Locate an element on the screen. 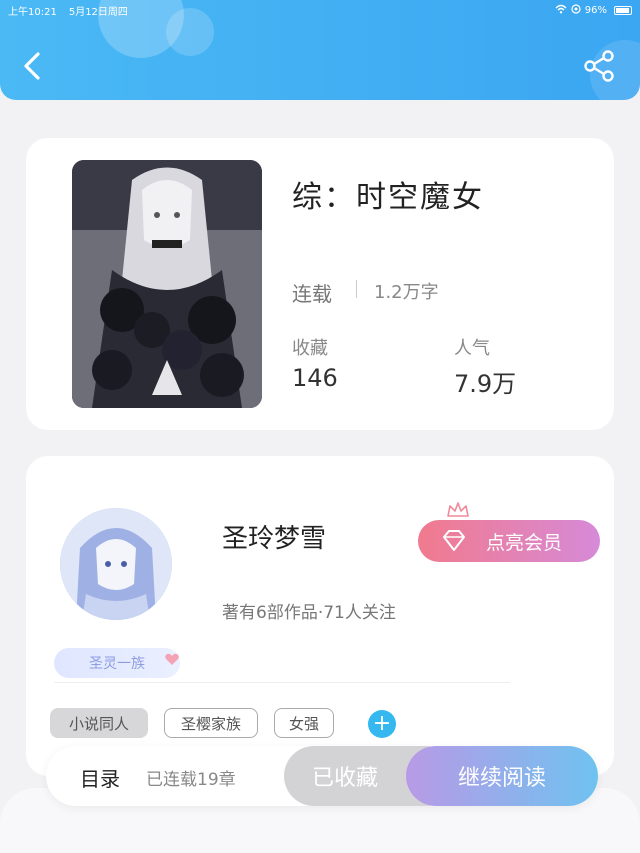 Image resolution: width=640 pixels, height=853 pixels. status-time: 上午10:21 is located at coordinates (32, 12).